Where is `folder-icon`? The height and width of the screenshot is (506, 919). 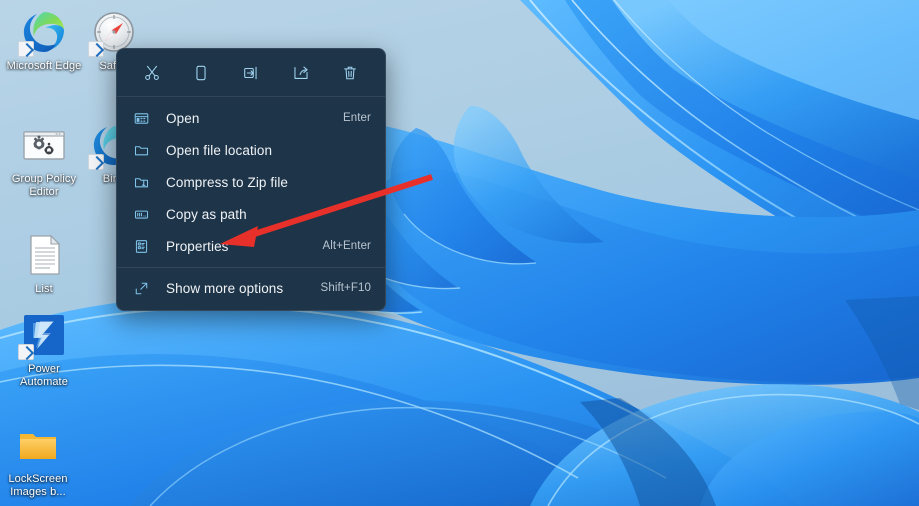
folder-icon is located at coordinates (38, 445).